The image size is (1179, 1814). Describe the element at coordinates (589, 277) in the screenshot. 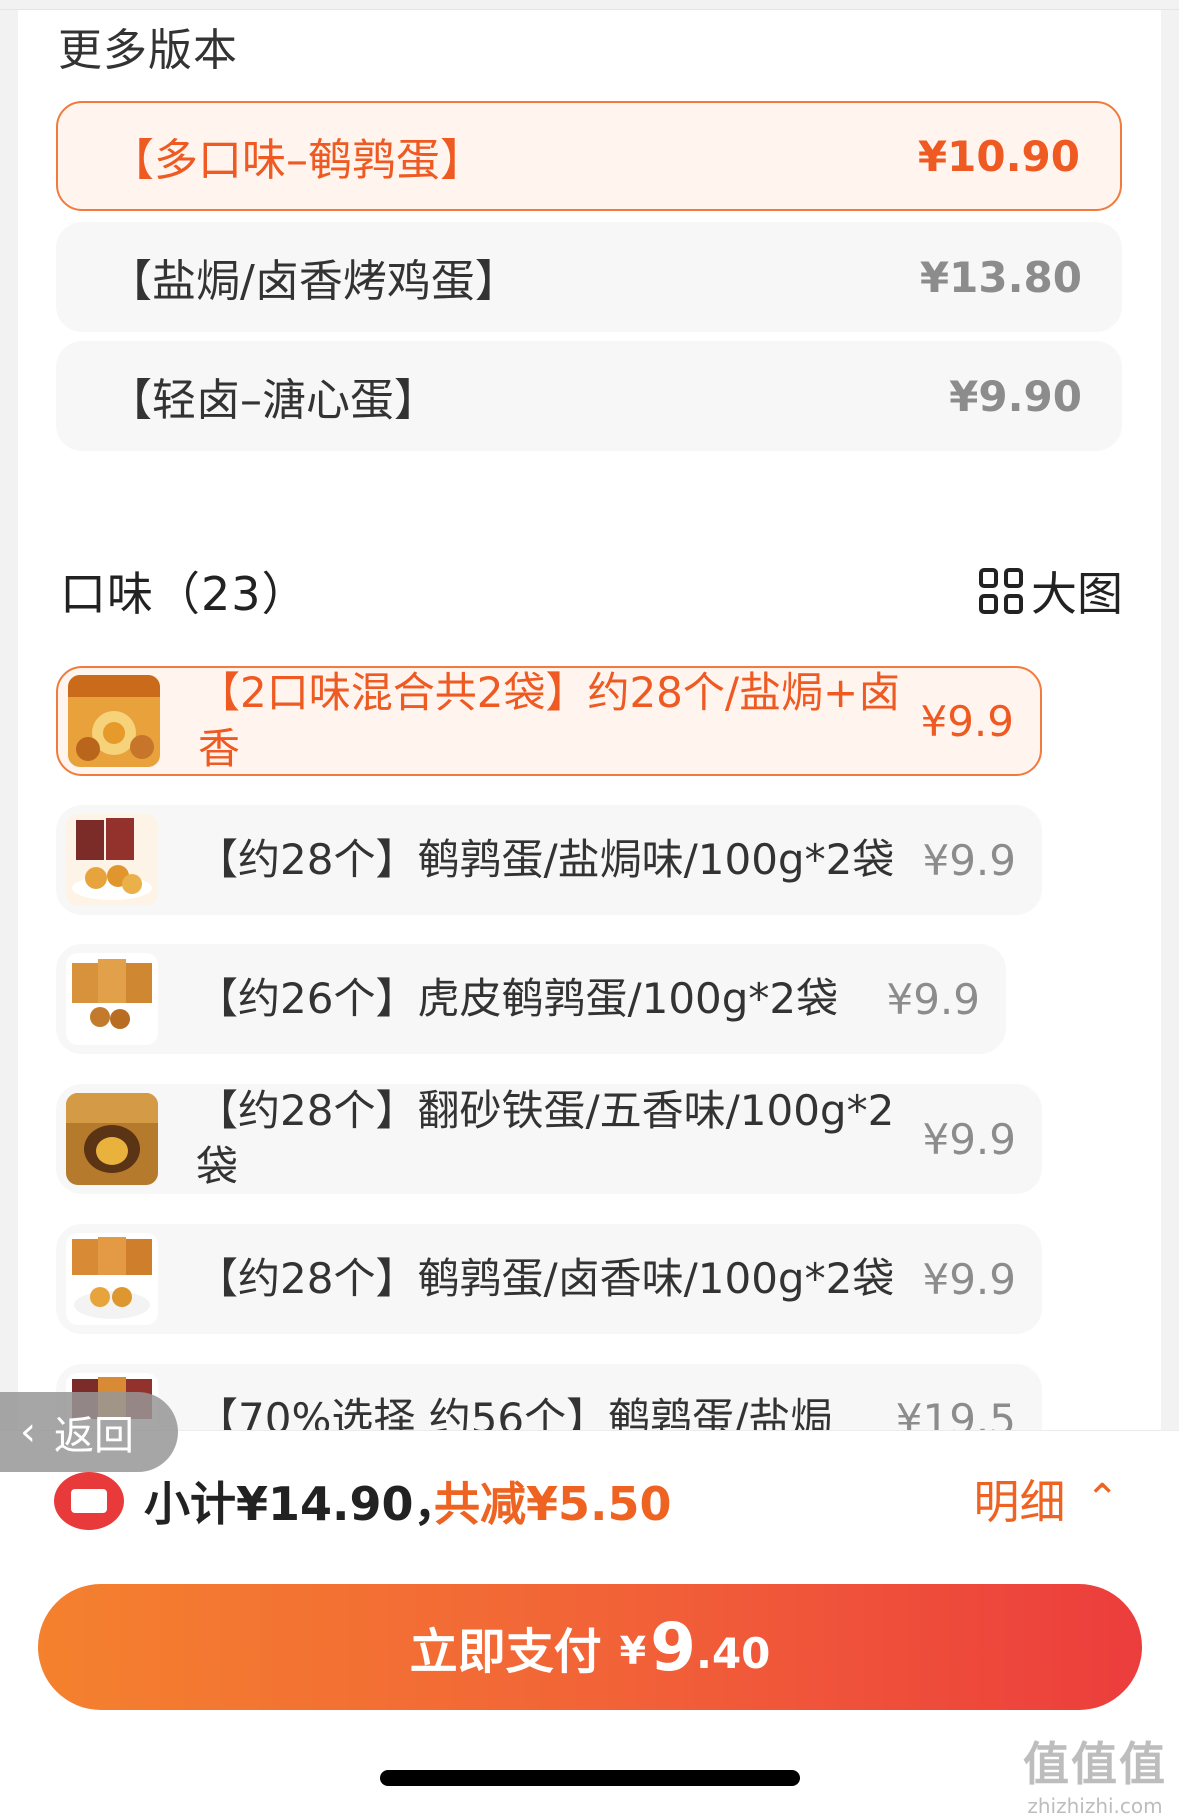

I see `version-option-baked-egg: 【盐焗/卤香烤鸡蛋】 ¥13.80` at that location.